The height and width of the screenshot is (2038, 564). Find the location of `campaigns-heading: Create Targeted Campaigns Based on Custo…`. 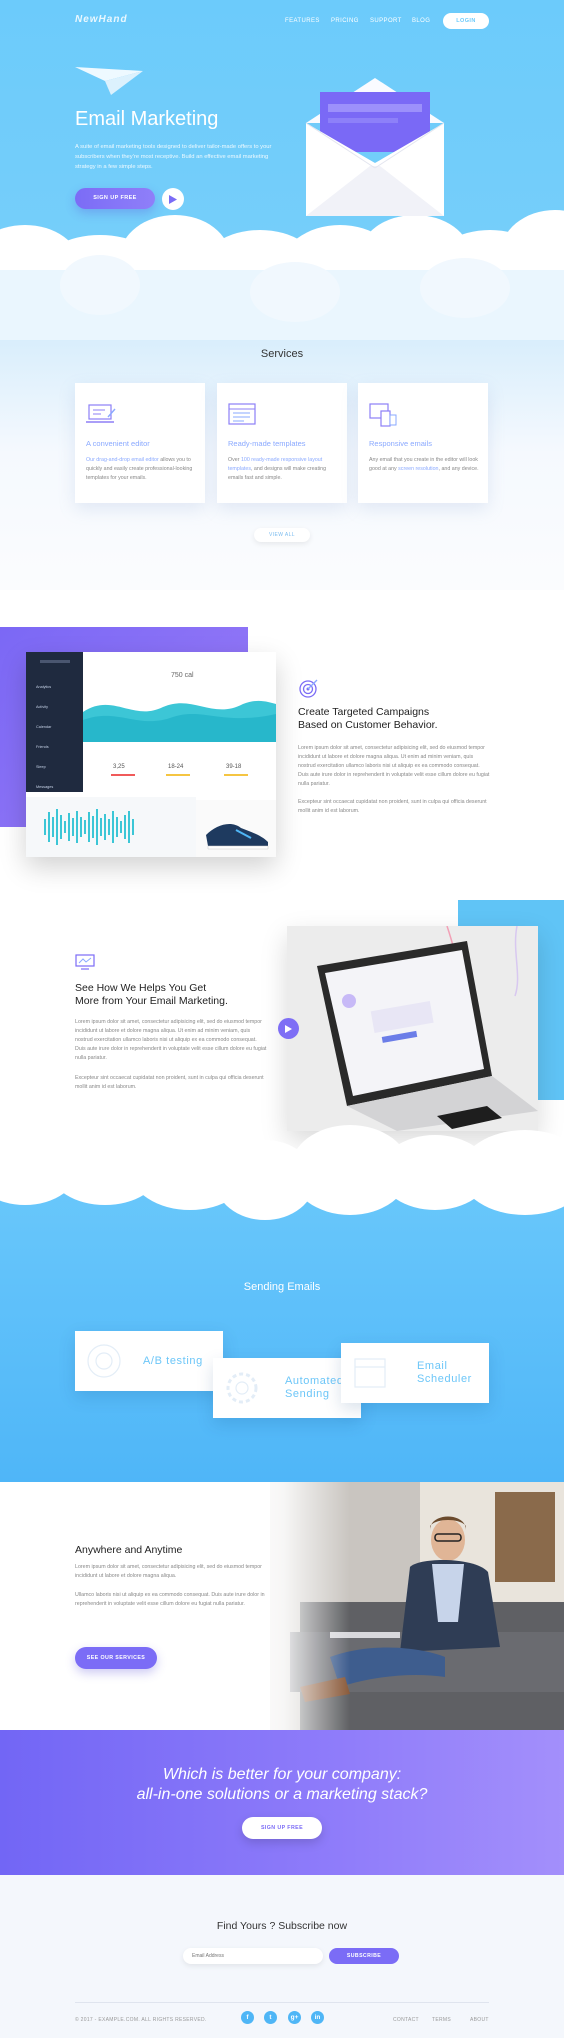

campaigns-heading: Create Targeted Campaigns Based on Custo… is located at coordinates (368, 719).